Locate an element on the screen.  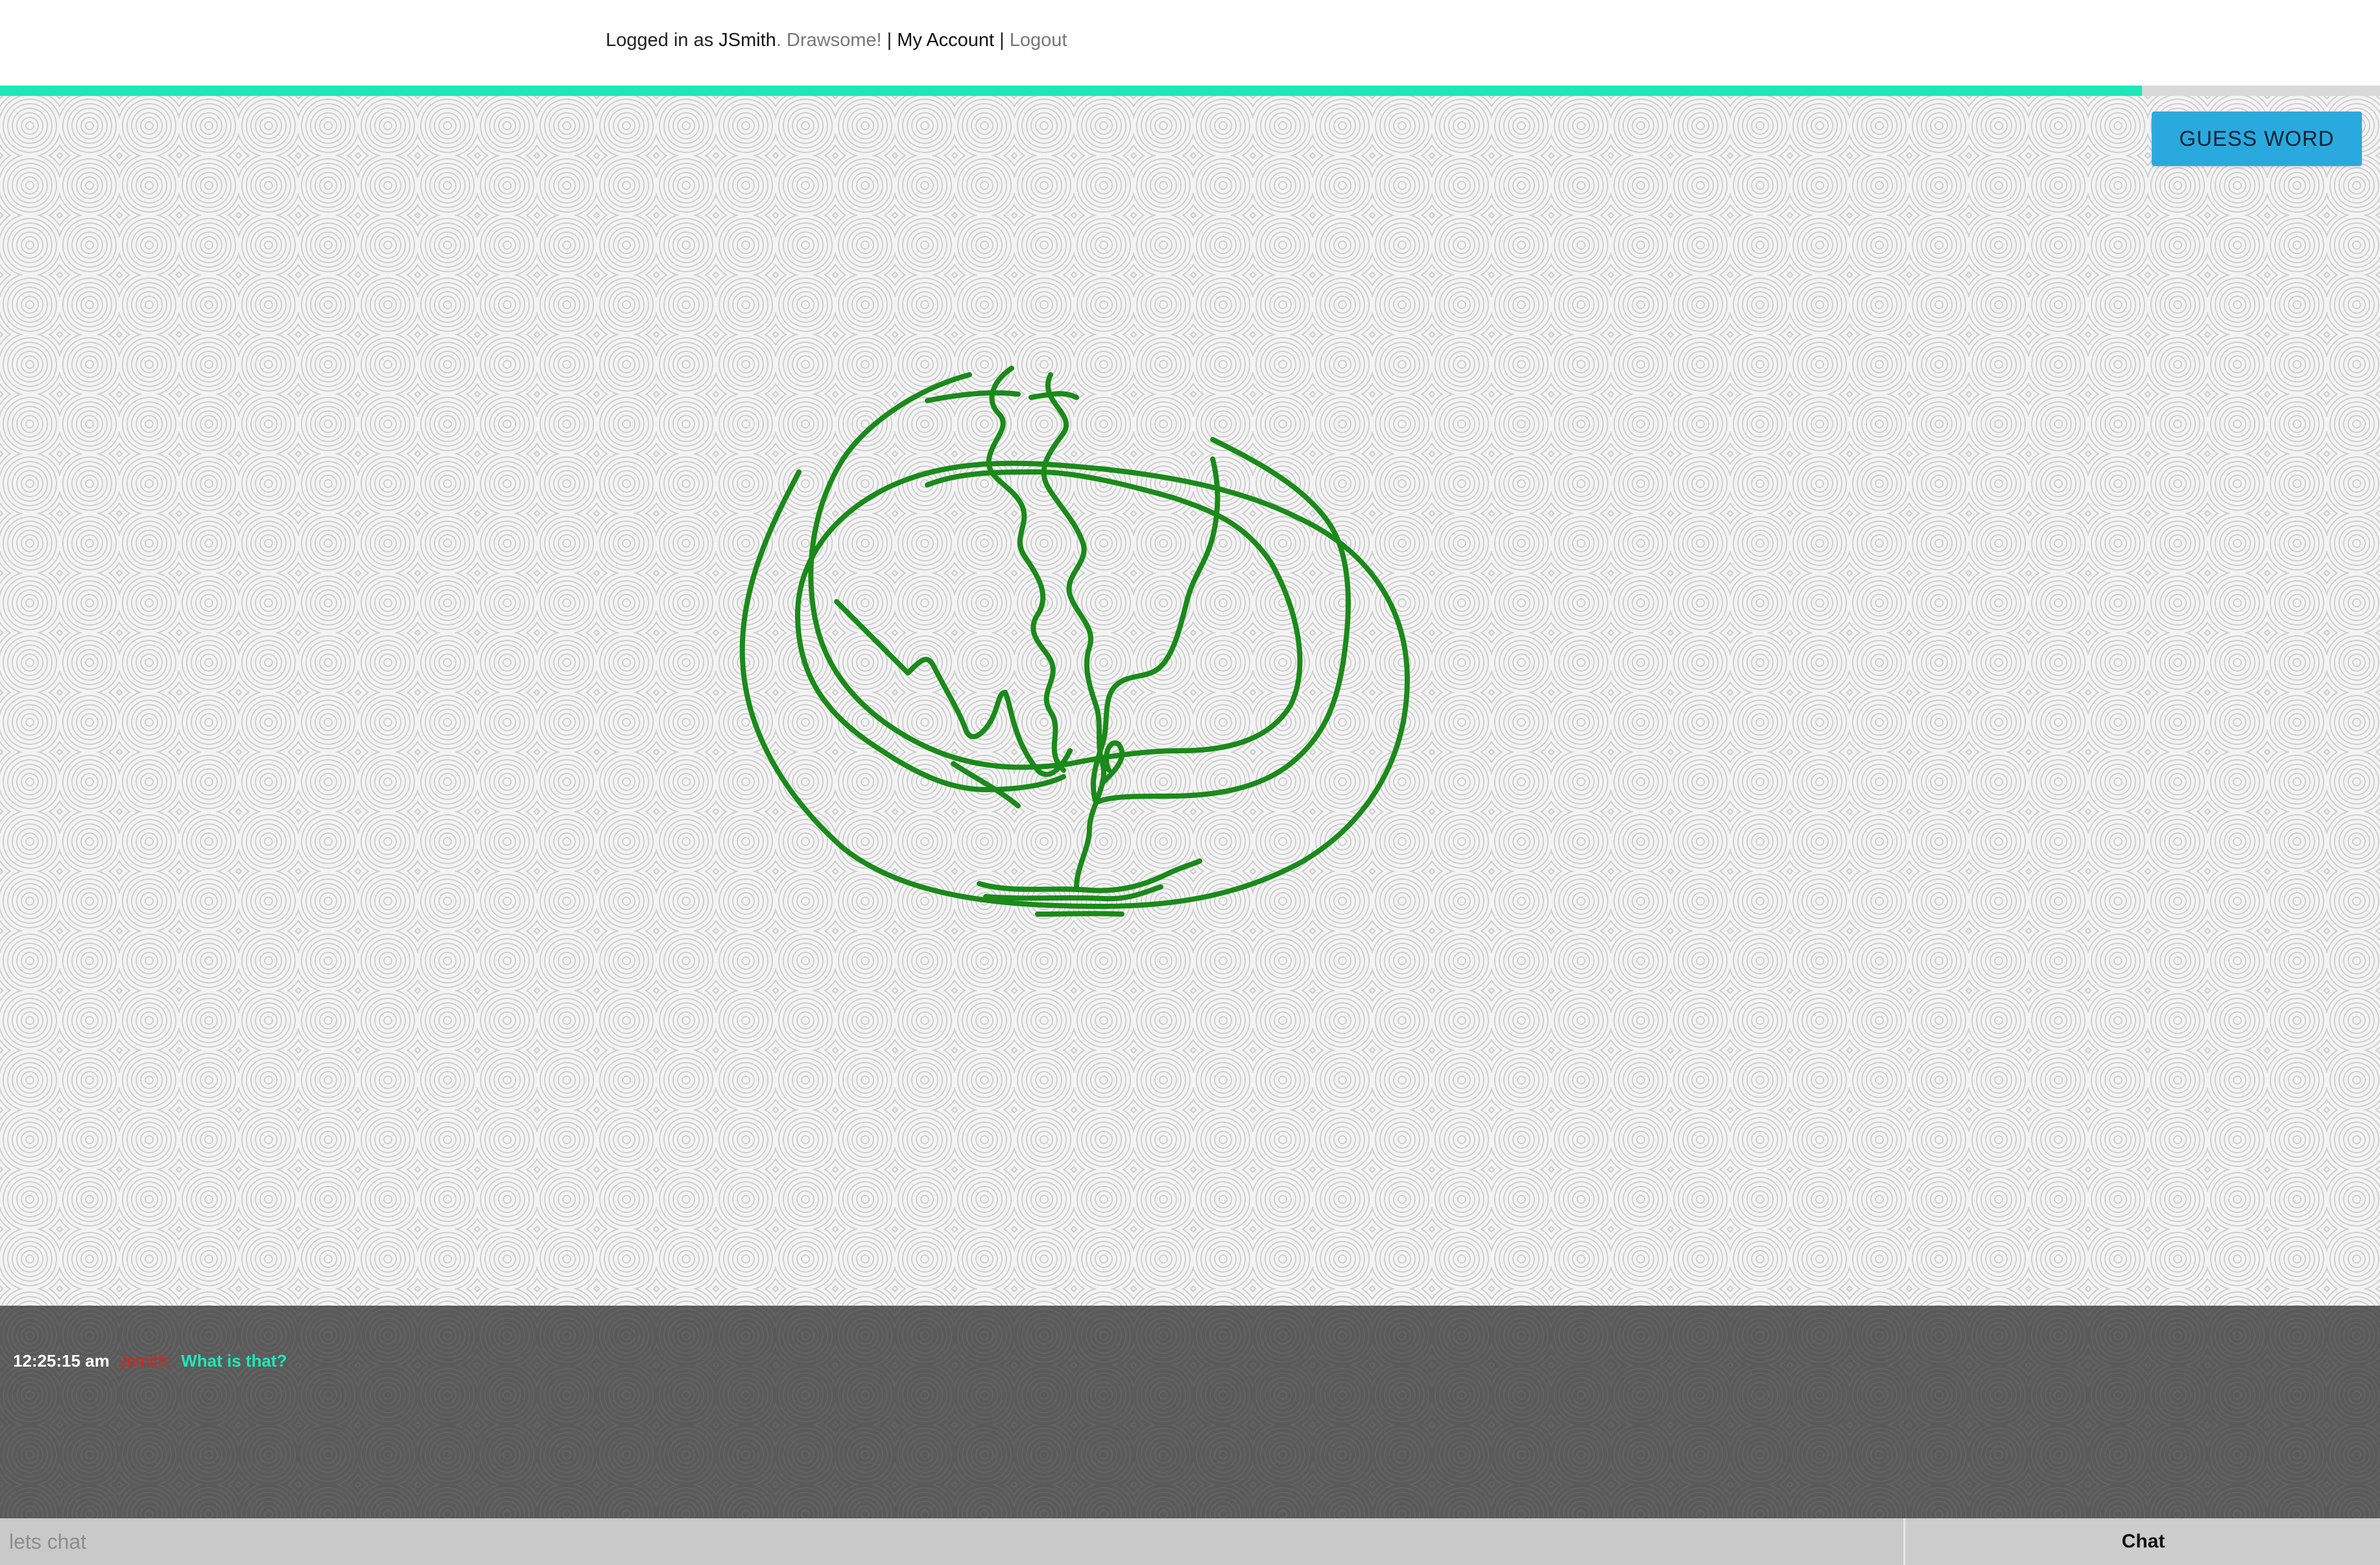
my-account-link: My Account is located at coordinates (945, 40).